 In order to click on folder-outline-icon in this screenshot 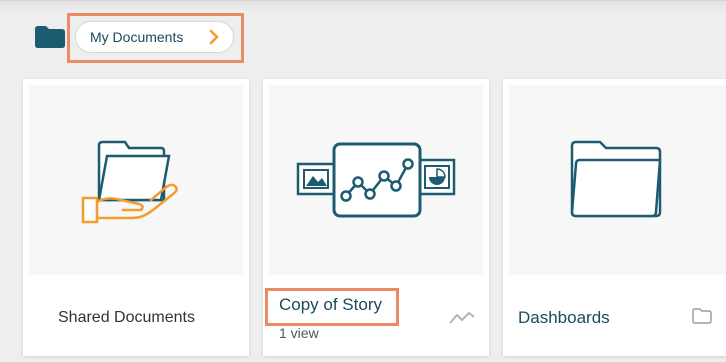, I will do `click(616, 179)`.